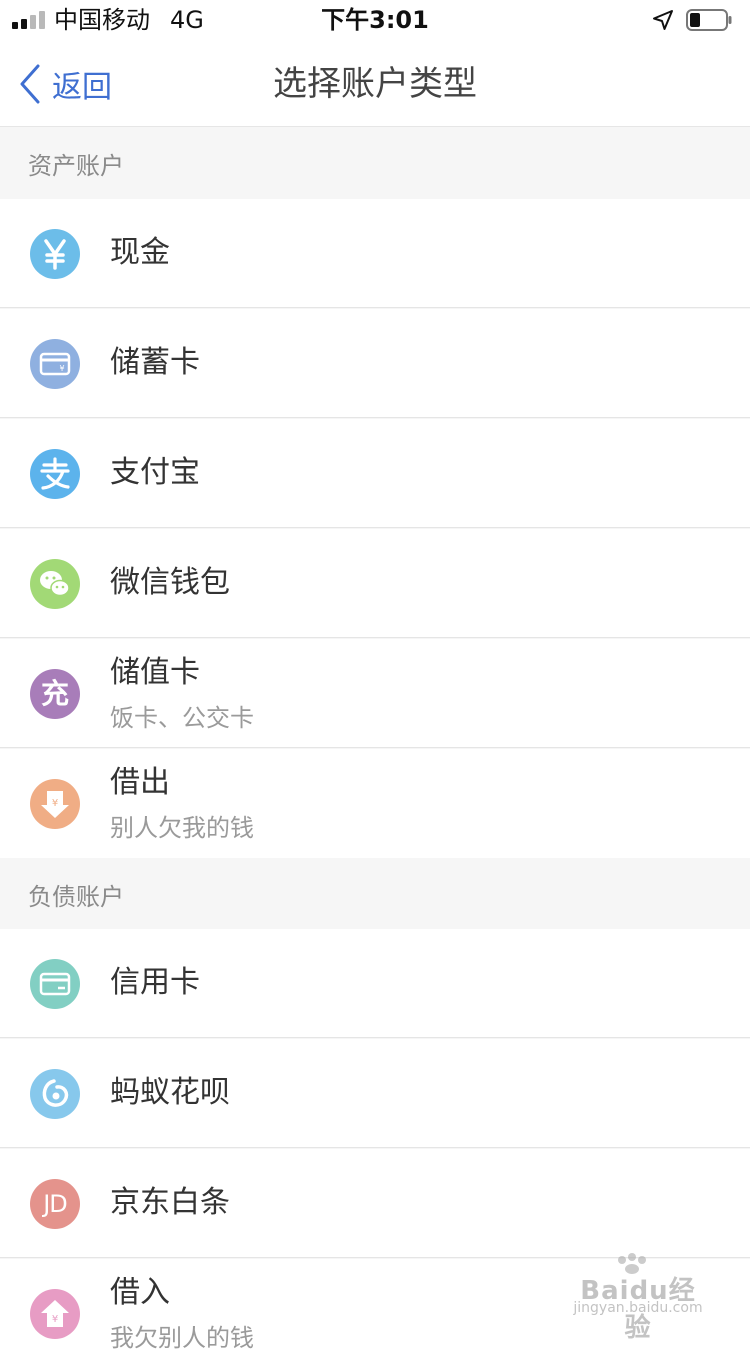 The height and width of the screenshot is (1368, 750). Describe the element at coordinates (155, 982) in the screenshot. I see `account-type-label: 信用卡` at that location.